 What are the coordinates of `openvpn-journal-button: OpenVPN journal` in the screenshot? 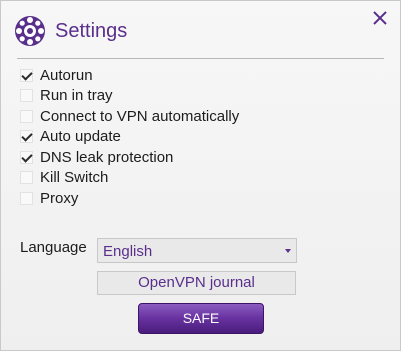 It's located at (196, 283).